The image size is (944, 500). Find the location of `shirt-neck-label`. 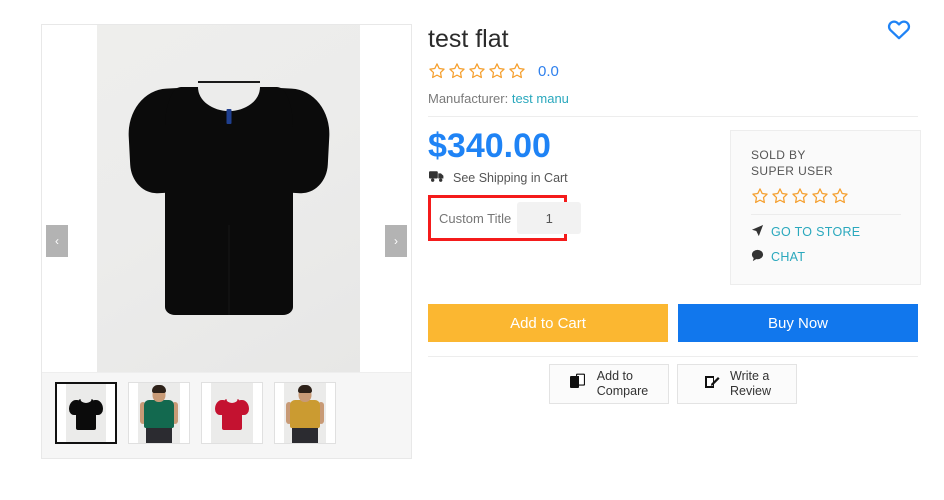

shirt-neck-label is located at coordinates (228, 116).